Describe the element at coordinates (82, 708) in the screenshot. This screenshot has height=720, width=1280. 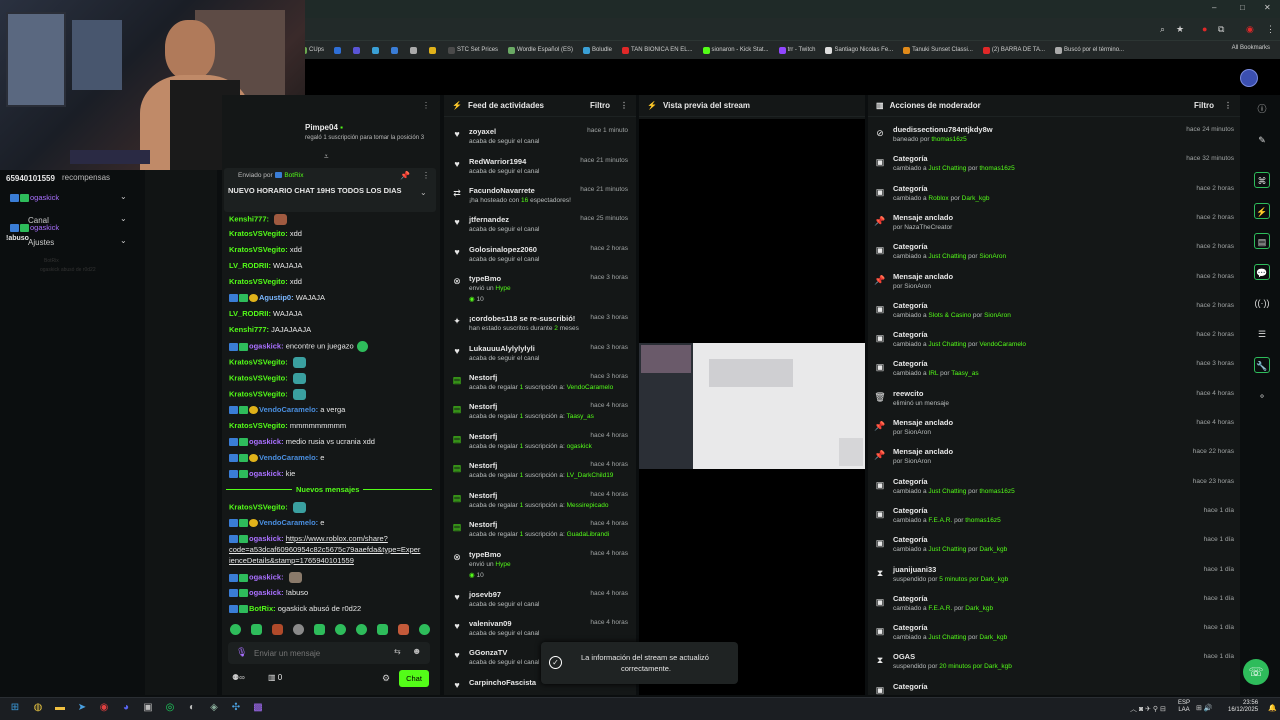
I see `telegram-icon: ➤` at that location.